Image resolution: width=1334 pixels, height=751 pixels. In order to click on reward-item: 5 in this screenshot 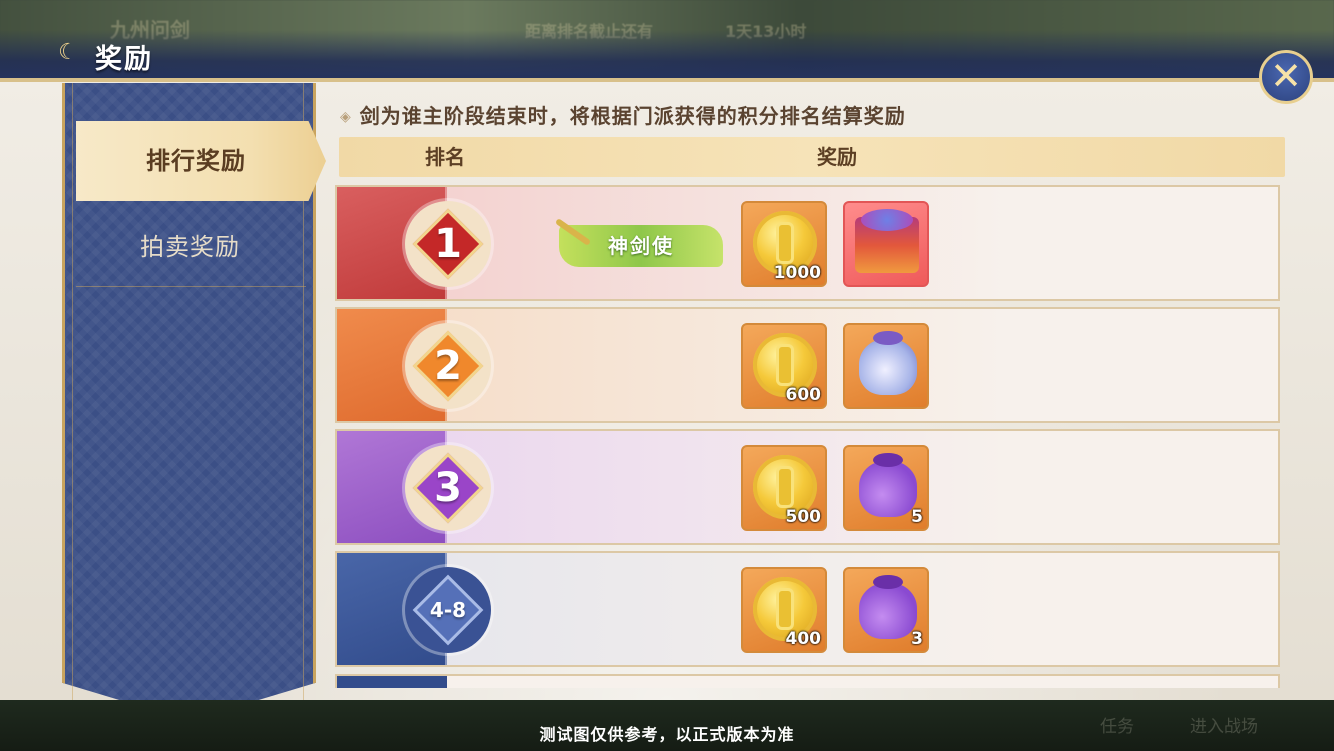, I will do `click(886, 488)`.